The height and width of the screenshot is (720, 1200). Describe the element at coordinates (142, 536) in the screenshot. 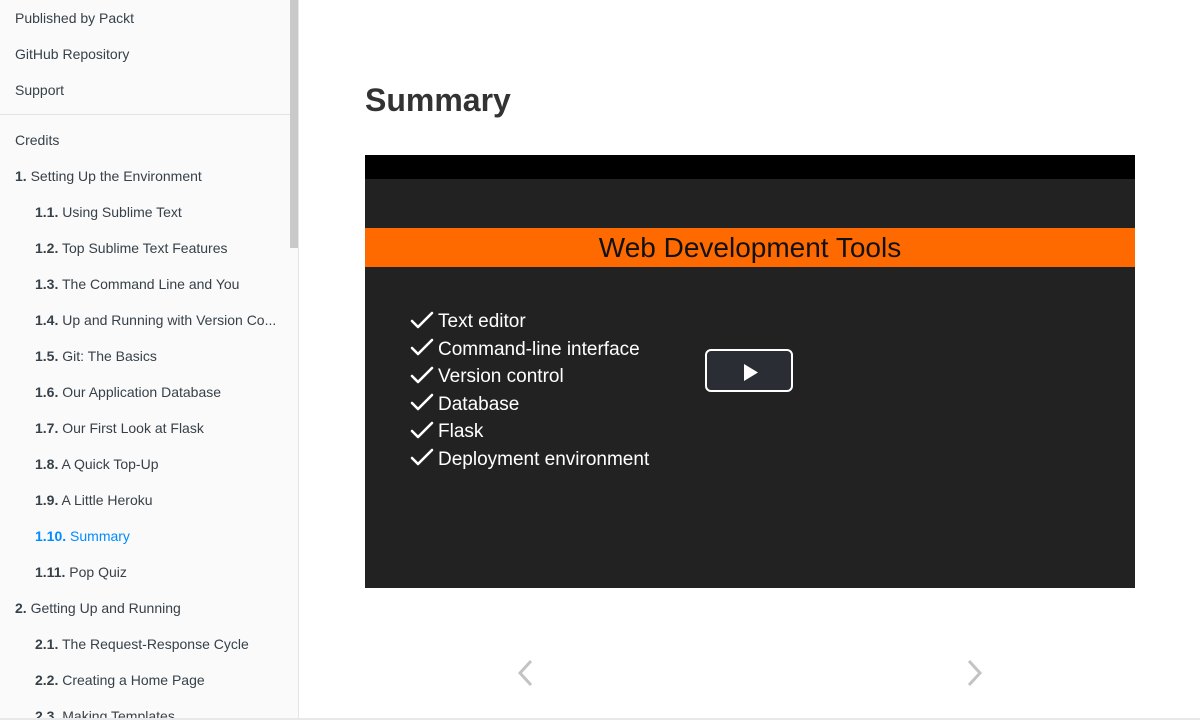

I see `toc-link: 1.10. Summary` at that location.